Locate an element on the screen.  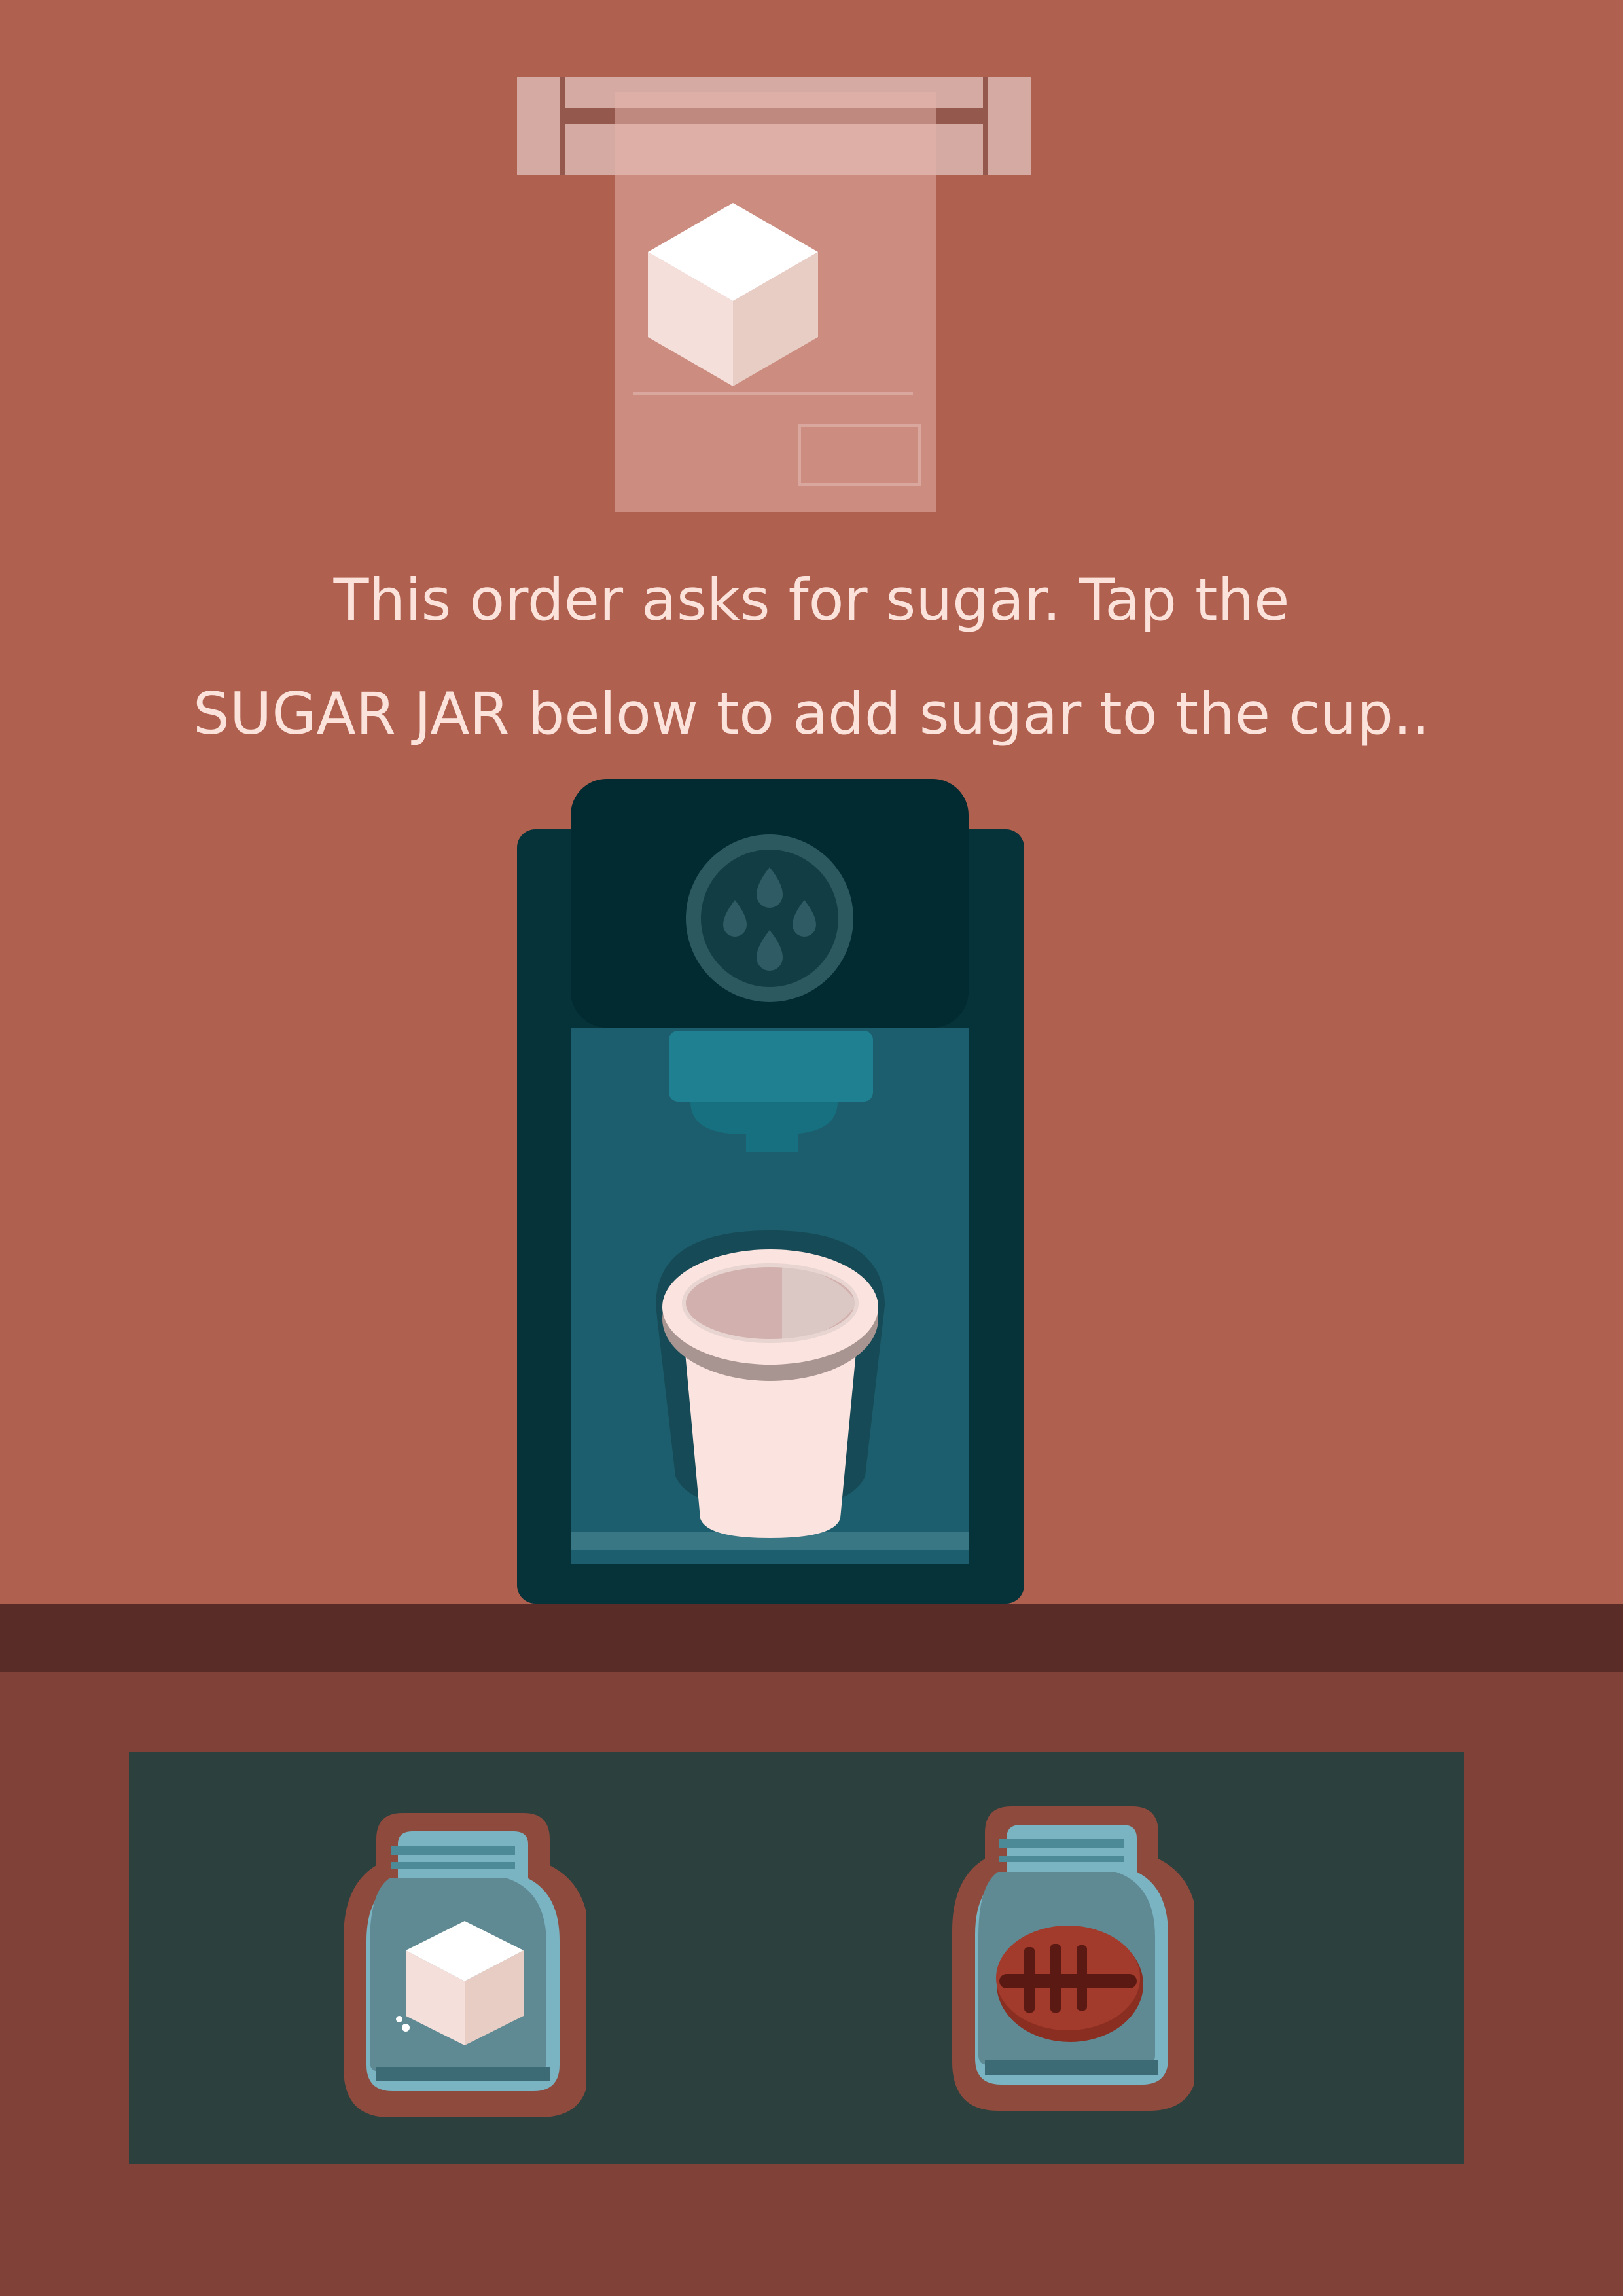
ingredient-shelf is located at coordinates (796, 1958).